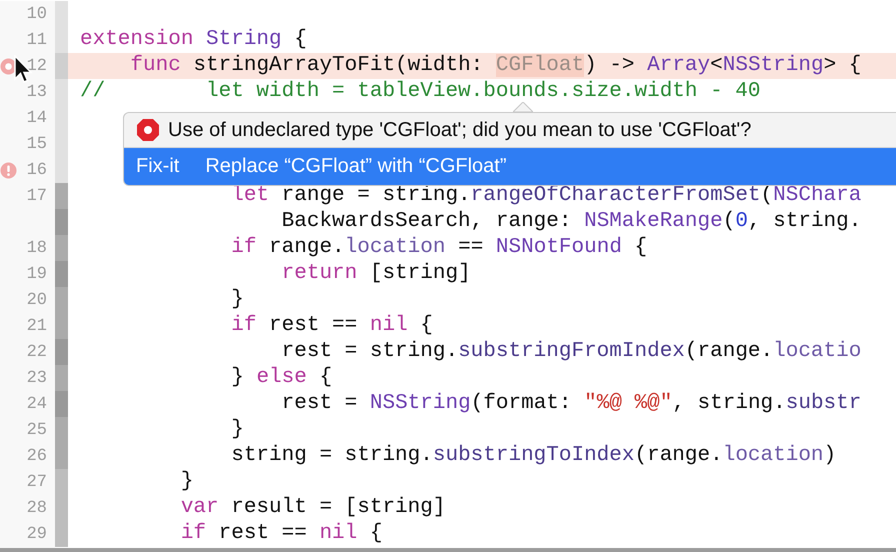 This screenshot has height=552, width=896. What do you see at coordinates (36, 378) in the screenshot?
I see `line-number: 23` at bounding box center [36, 378].